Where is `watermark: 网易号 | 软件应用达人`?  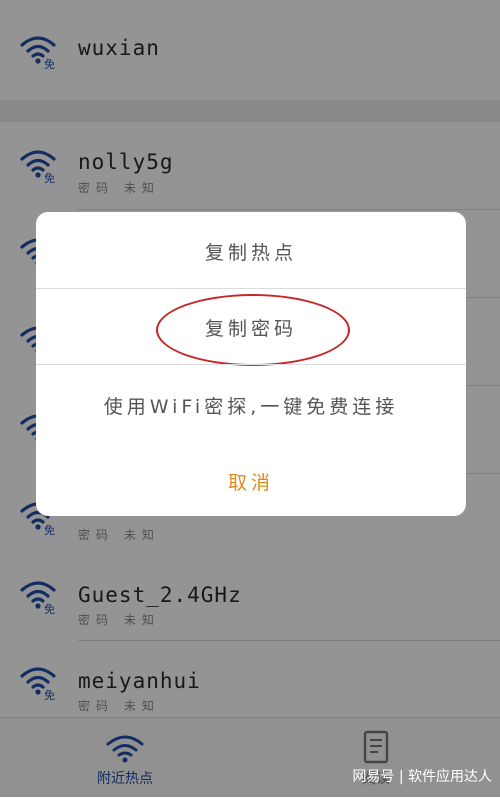 watermark: 网易号 | 软件应用达人 is located at coordinates (422, 777).